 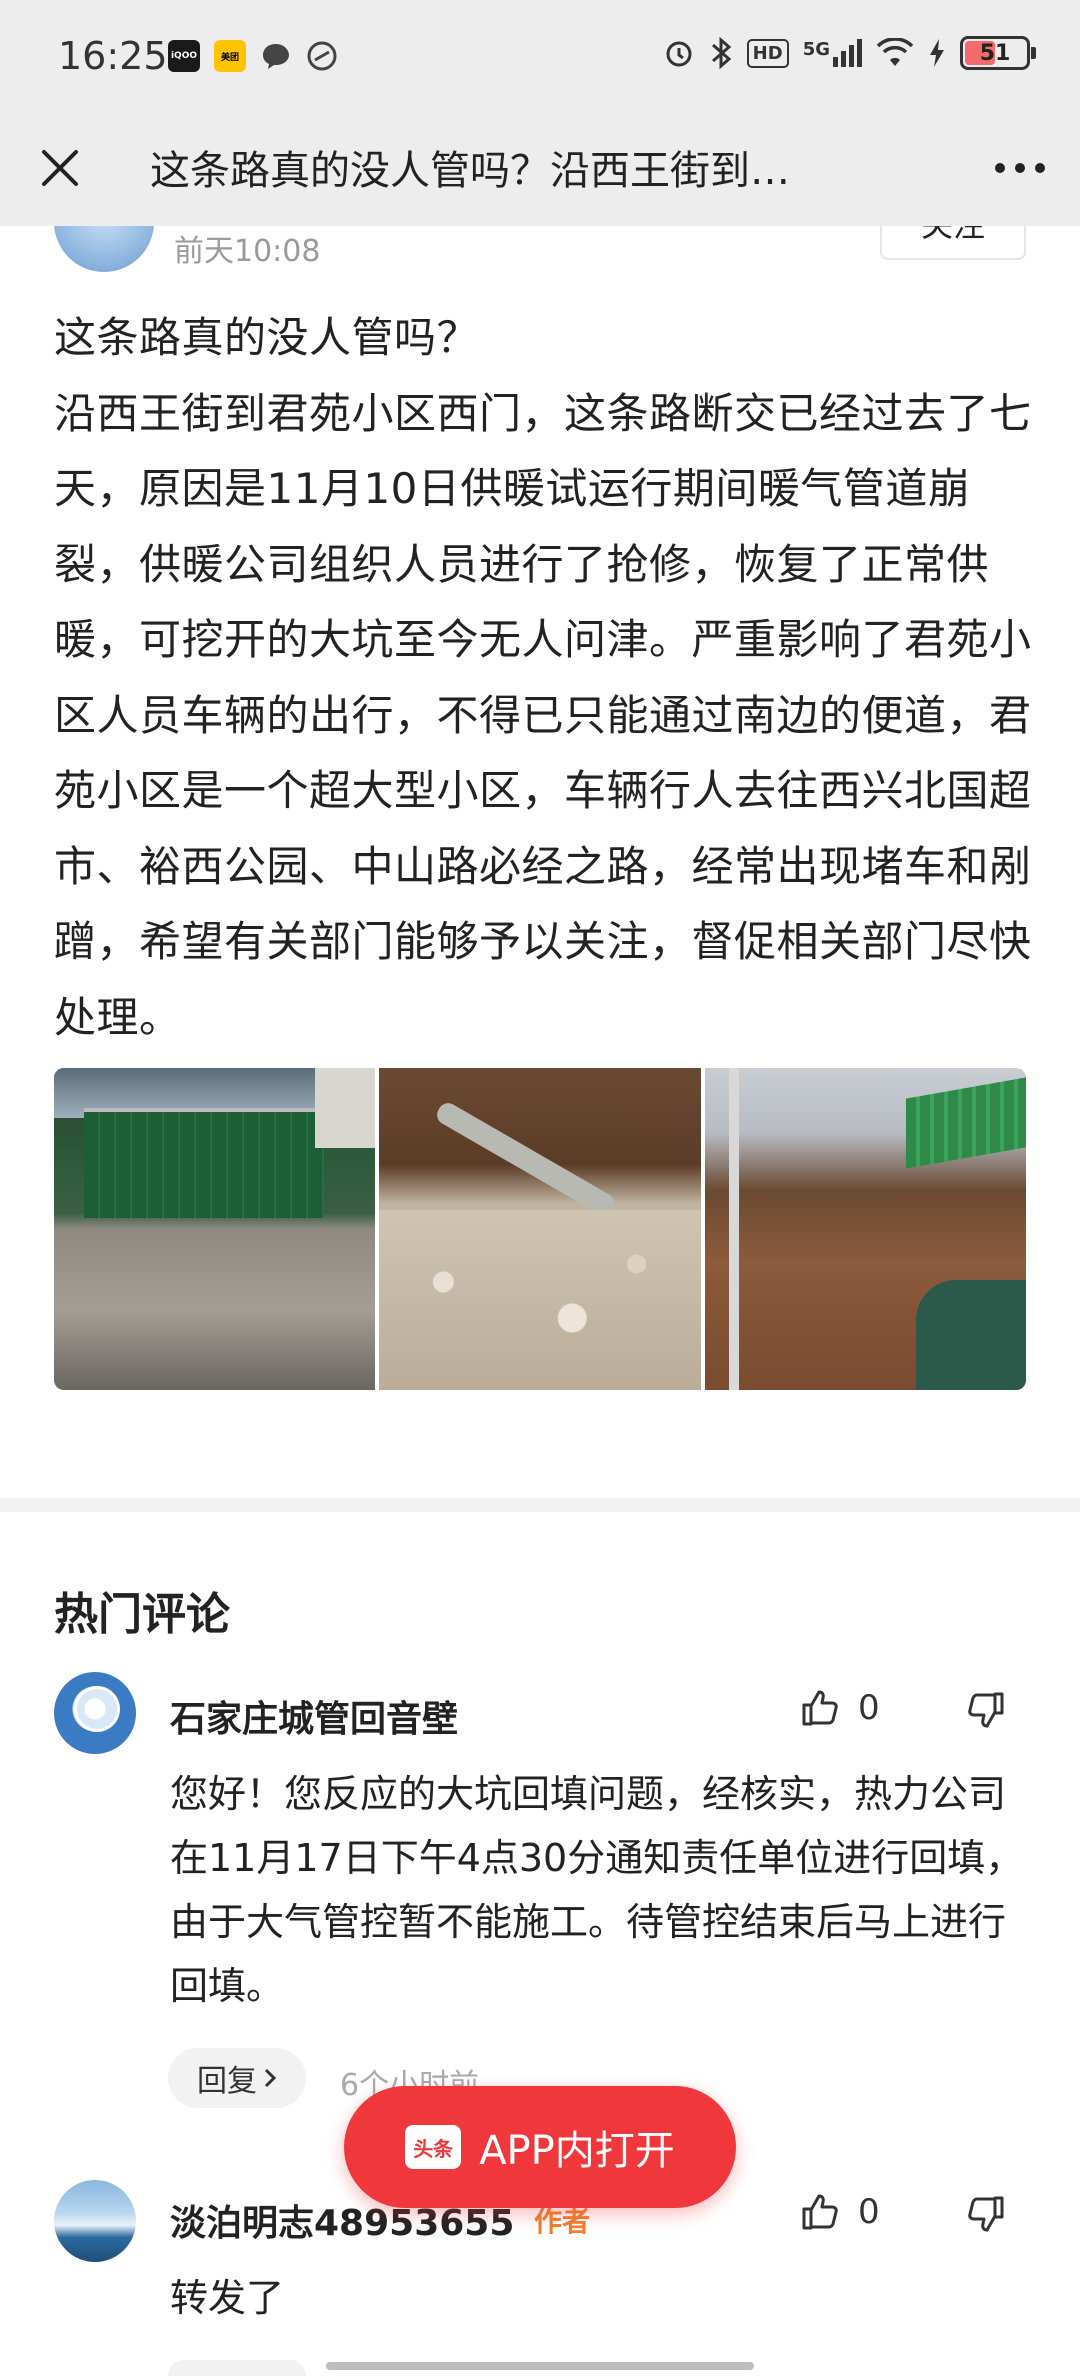 What do you see at coordinates (142, 1614) in the screenshot?
I see `hot-comments-title: 热门评论` at bounding box center [142, 1614].